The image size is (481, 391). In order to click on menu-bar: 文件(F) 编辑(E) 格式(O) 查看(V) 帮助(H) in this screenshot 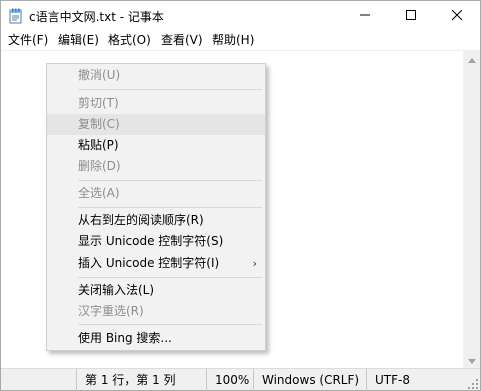, I will do `click(240, 40)`.